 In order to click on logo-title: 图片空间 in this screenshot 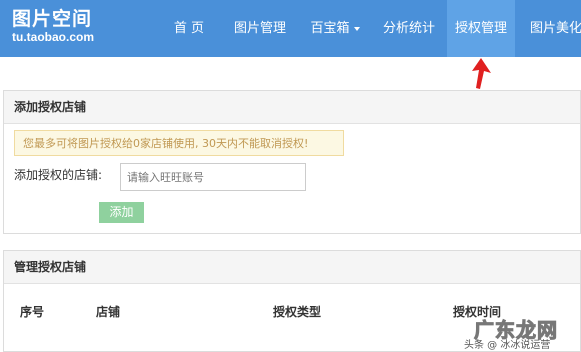, I will do `click(52, 19)`.